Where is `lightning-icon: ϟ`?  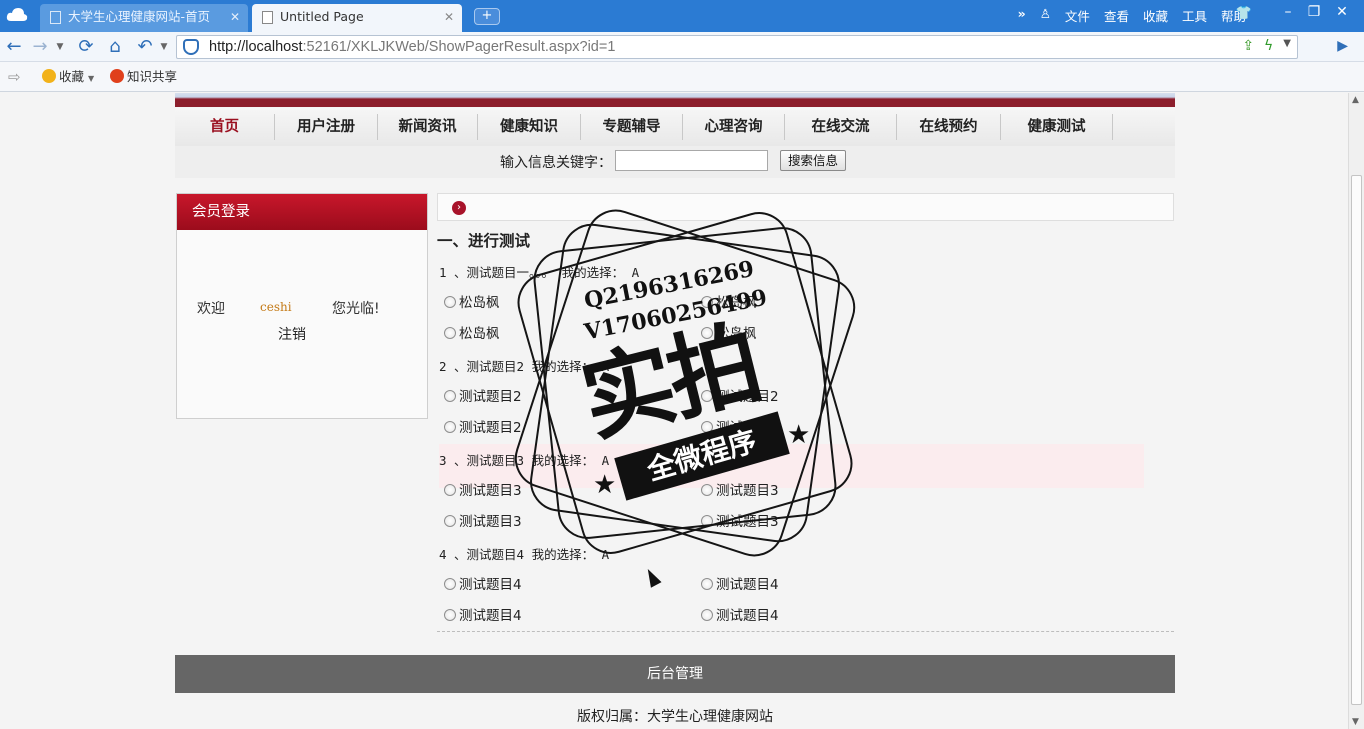 lightning-icon: ϟ is located at coordinates (1268, 46).